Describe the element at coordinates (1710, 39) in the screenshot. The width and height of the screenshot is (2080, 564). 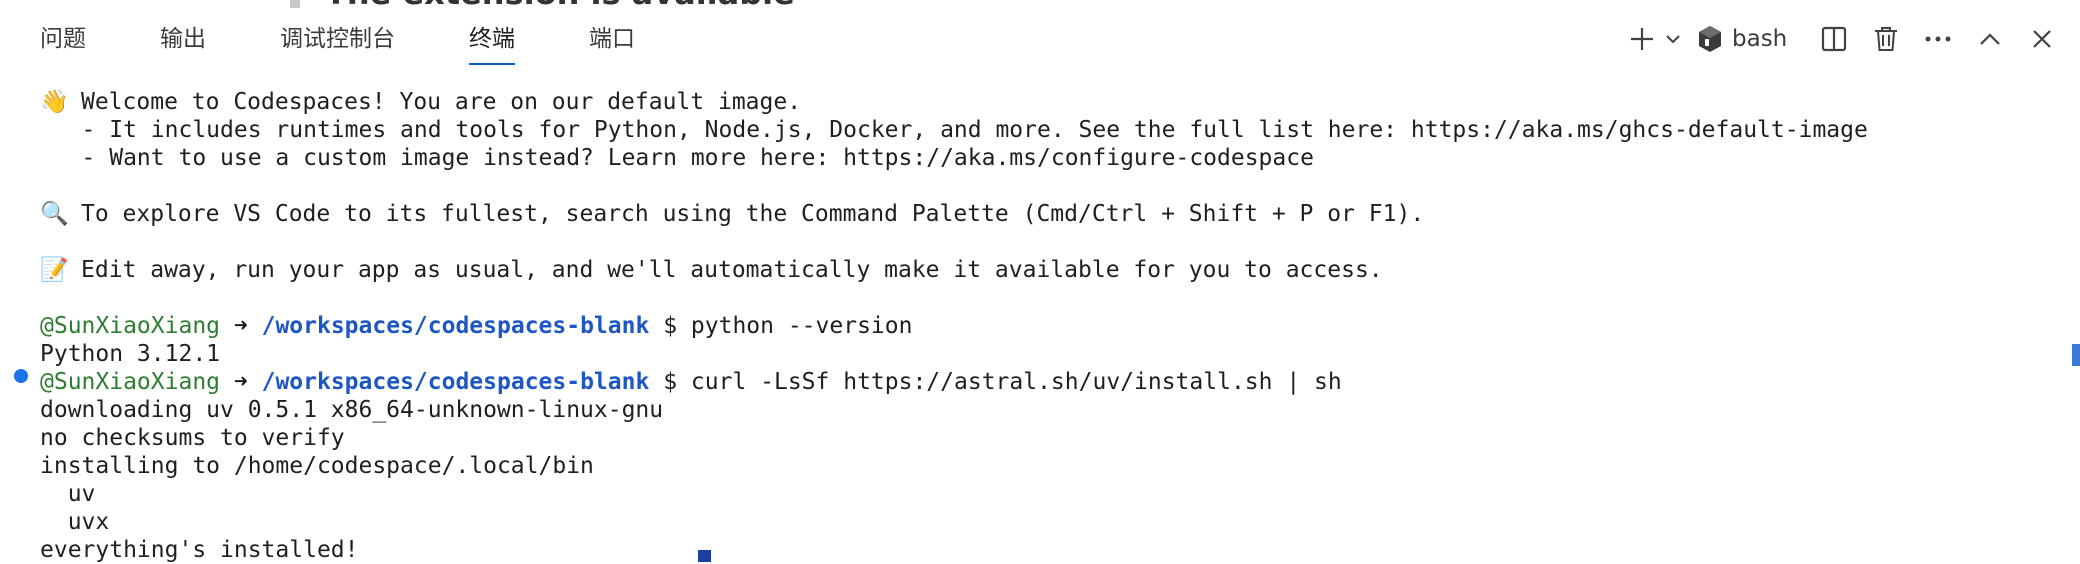
I see `shell-icon` at that location.